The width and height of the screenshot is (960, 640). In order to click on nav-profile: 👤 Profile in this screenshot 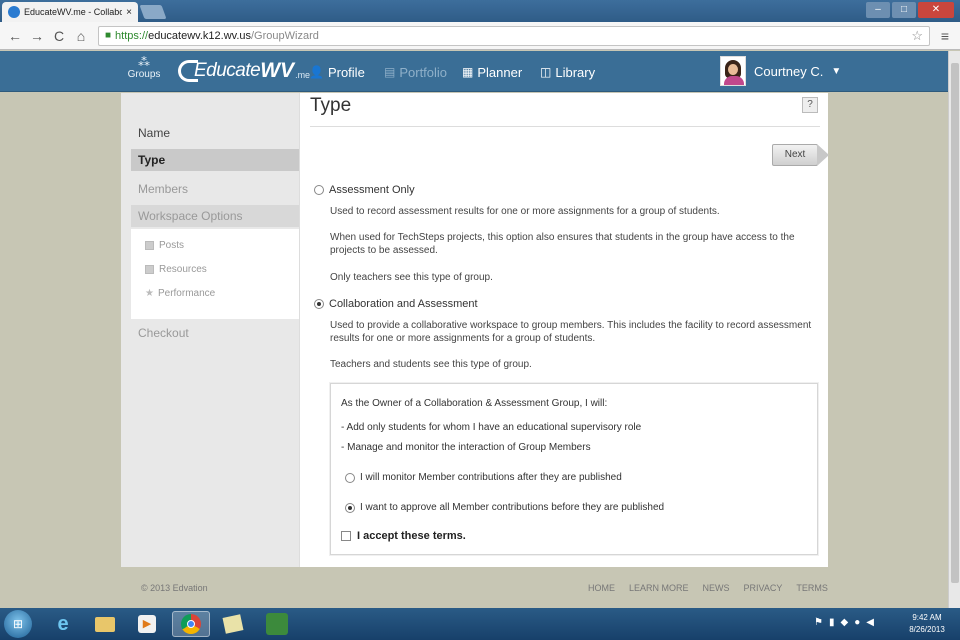, I will do `click(337, 72)`.